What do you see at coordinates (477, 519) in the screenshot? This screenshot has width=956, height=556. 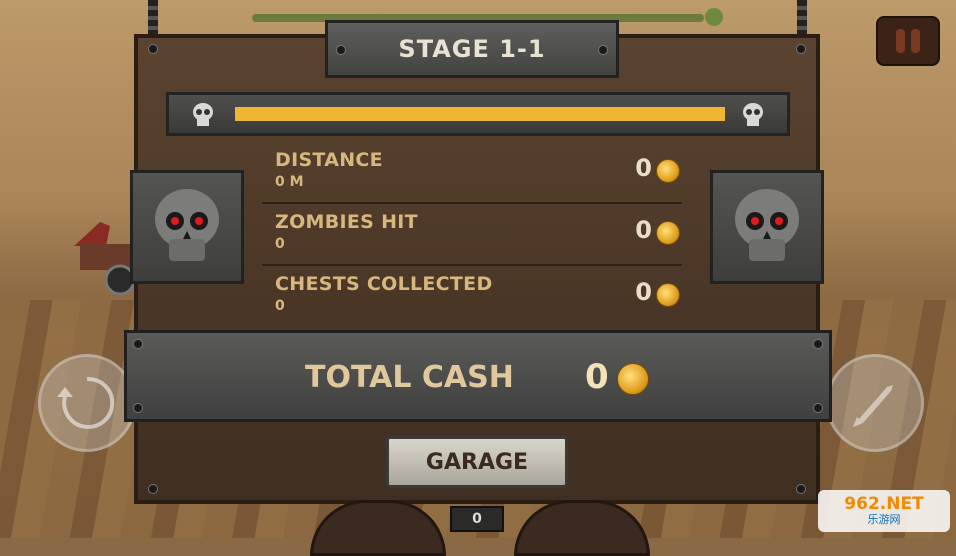 I see `distance-readout: 0` at bounding box center [477, 519].